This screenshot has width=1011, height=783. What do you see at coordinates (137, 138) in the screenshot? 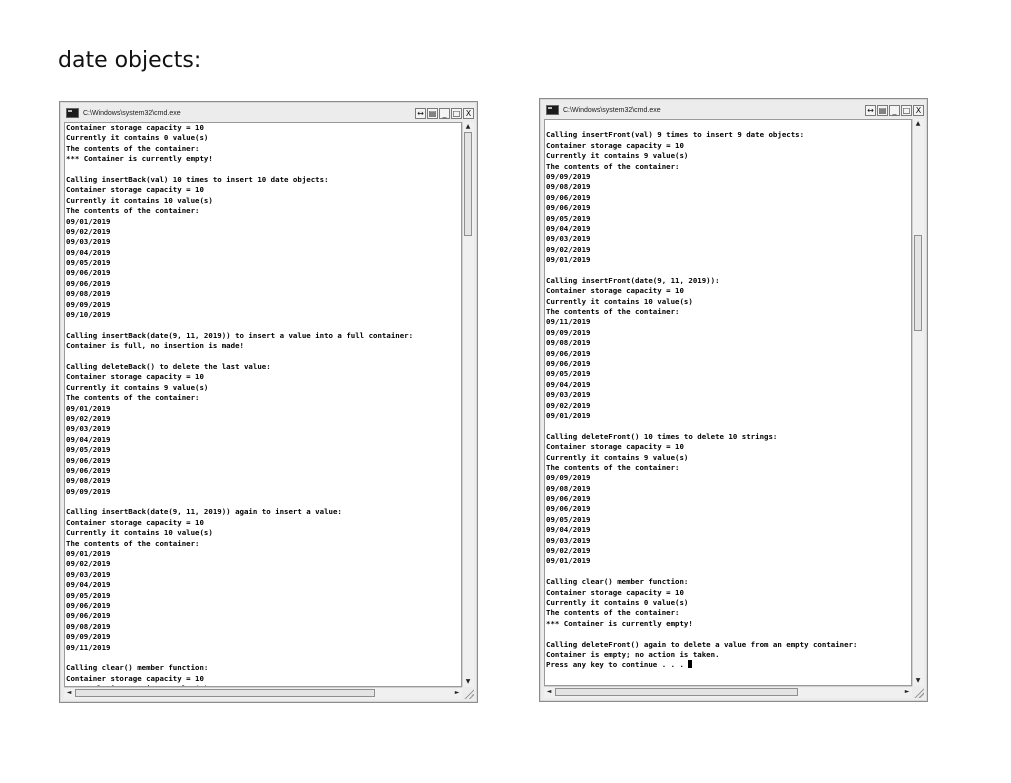
I see `console-line: Currently it contains 0 value(s)` at bounding box center [137, 138].